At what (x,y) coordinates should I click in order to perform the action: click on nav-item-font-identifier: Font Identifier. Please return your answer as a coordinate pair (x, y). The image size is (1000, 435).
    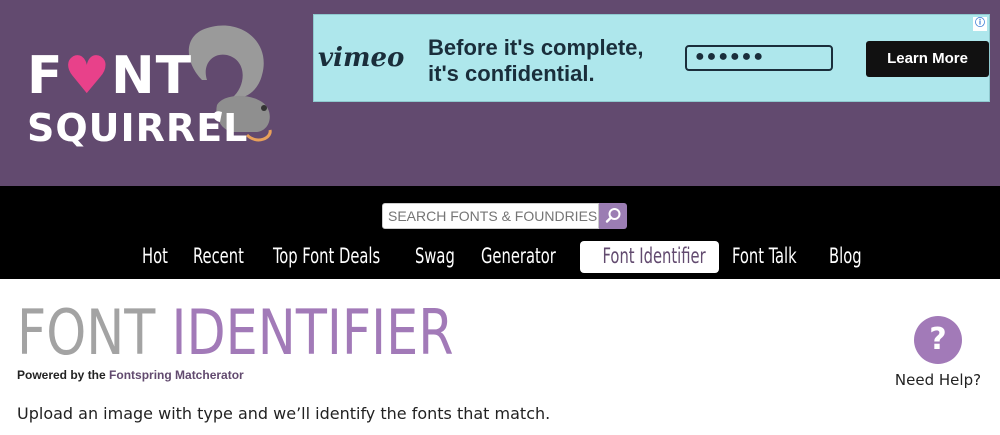
    Looking at the image, I should click on (649, 257).